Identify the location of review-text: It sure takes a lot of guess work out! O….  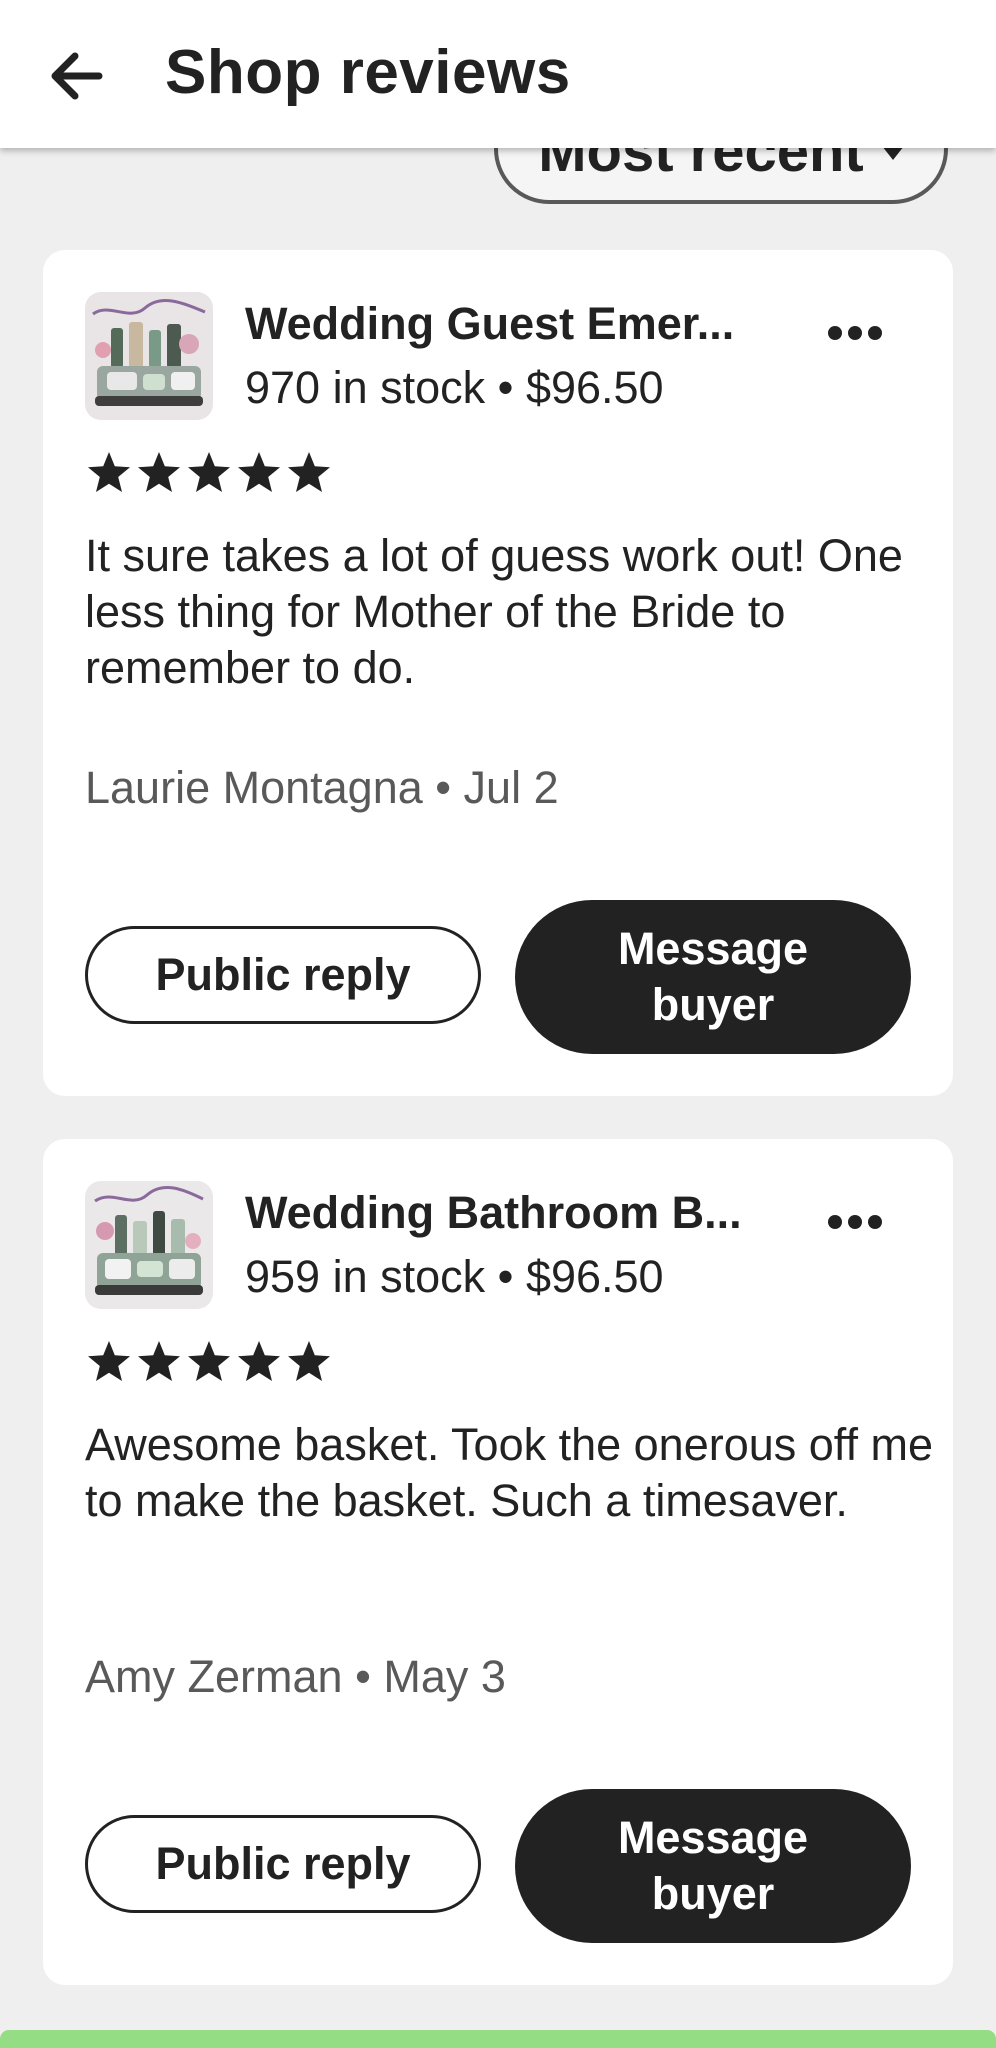
(494, 611).